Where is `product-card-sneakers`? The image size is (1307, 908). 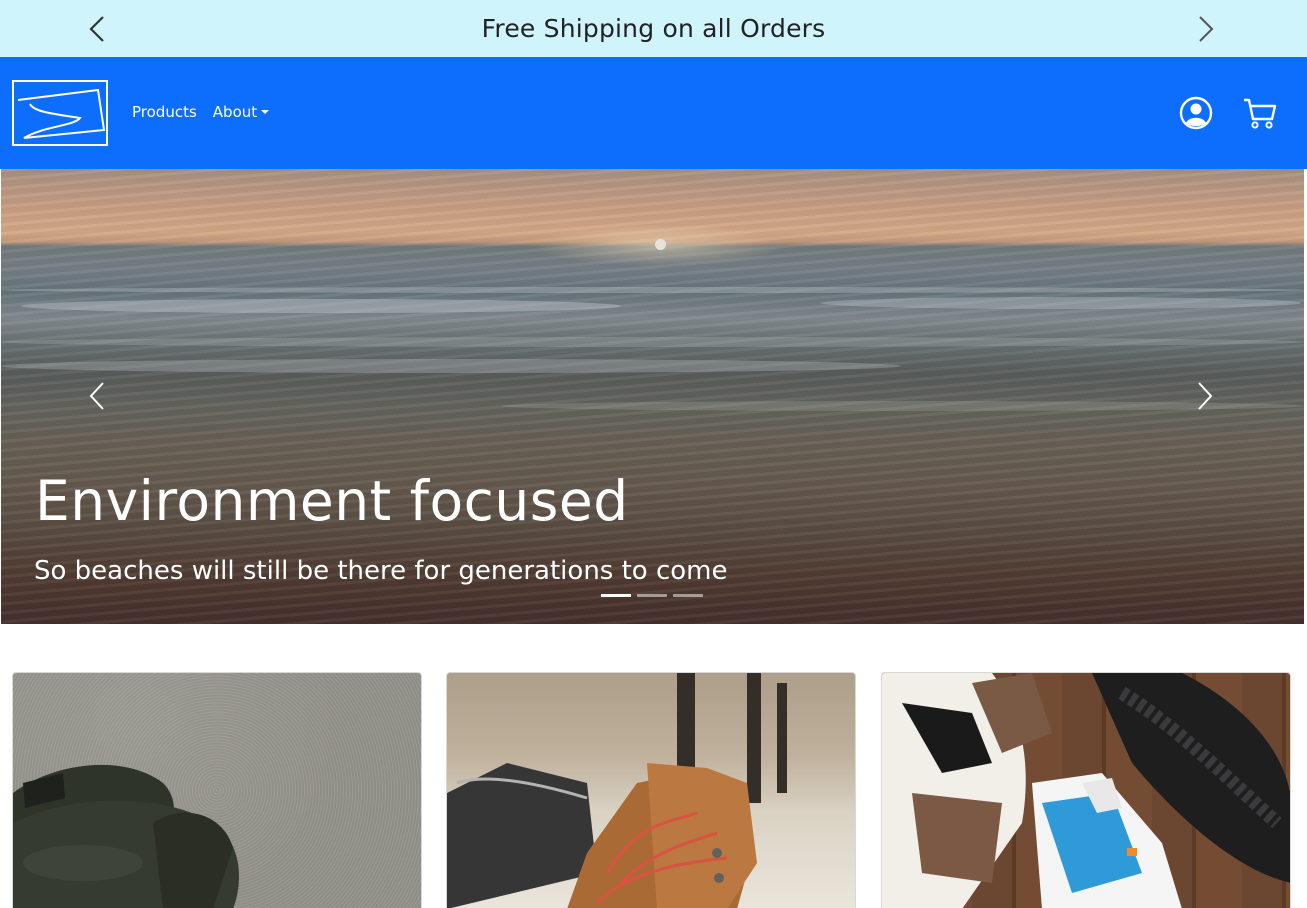 product-card-sneakers is located at coordinates (1086, 790).